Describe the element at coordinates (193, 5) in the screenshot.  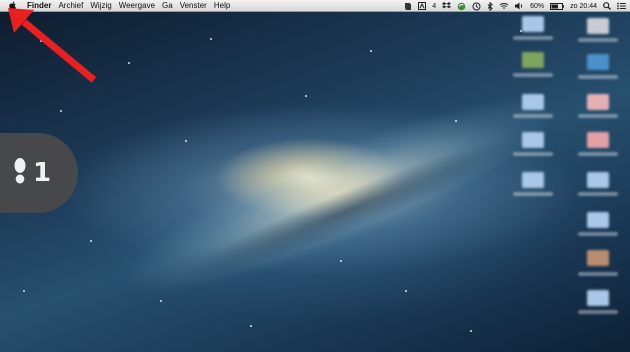
I see `menu-venster: Venster` at that location.